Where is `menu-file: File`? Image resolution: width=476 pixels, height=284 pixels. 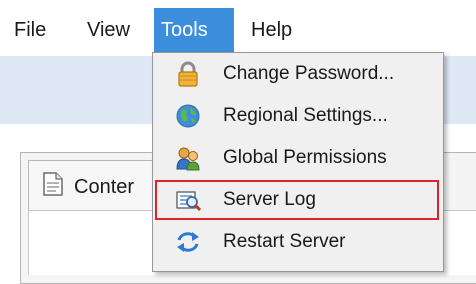 menu-file: File is located at coordinates (30, 30).